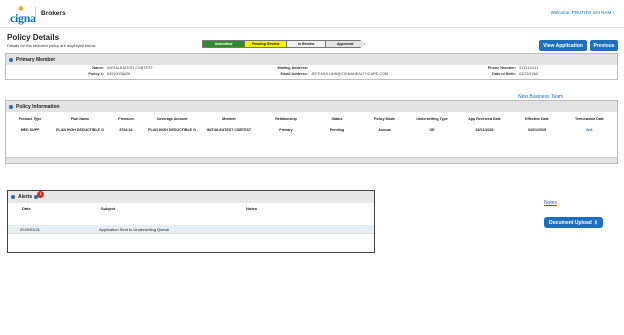 The width and height of the screenshot is (624, 335). Describe the element at coordinates (294, 74) in the screenshot. I see `email-label: Email Address:` at that location.